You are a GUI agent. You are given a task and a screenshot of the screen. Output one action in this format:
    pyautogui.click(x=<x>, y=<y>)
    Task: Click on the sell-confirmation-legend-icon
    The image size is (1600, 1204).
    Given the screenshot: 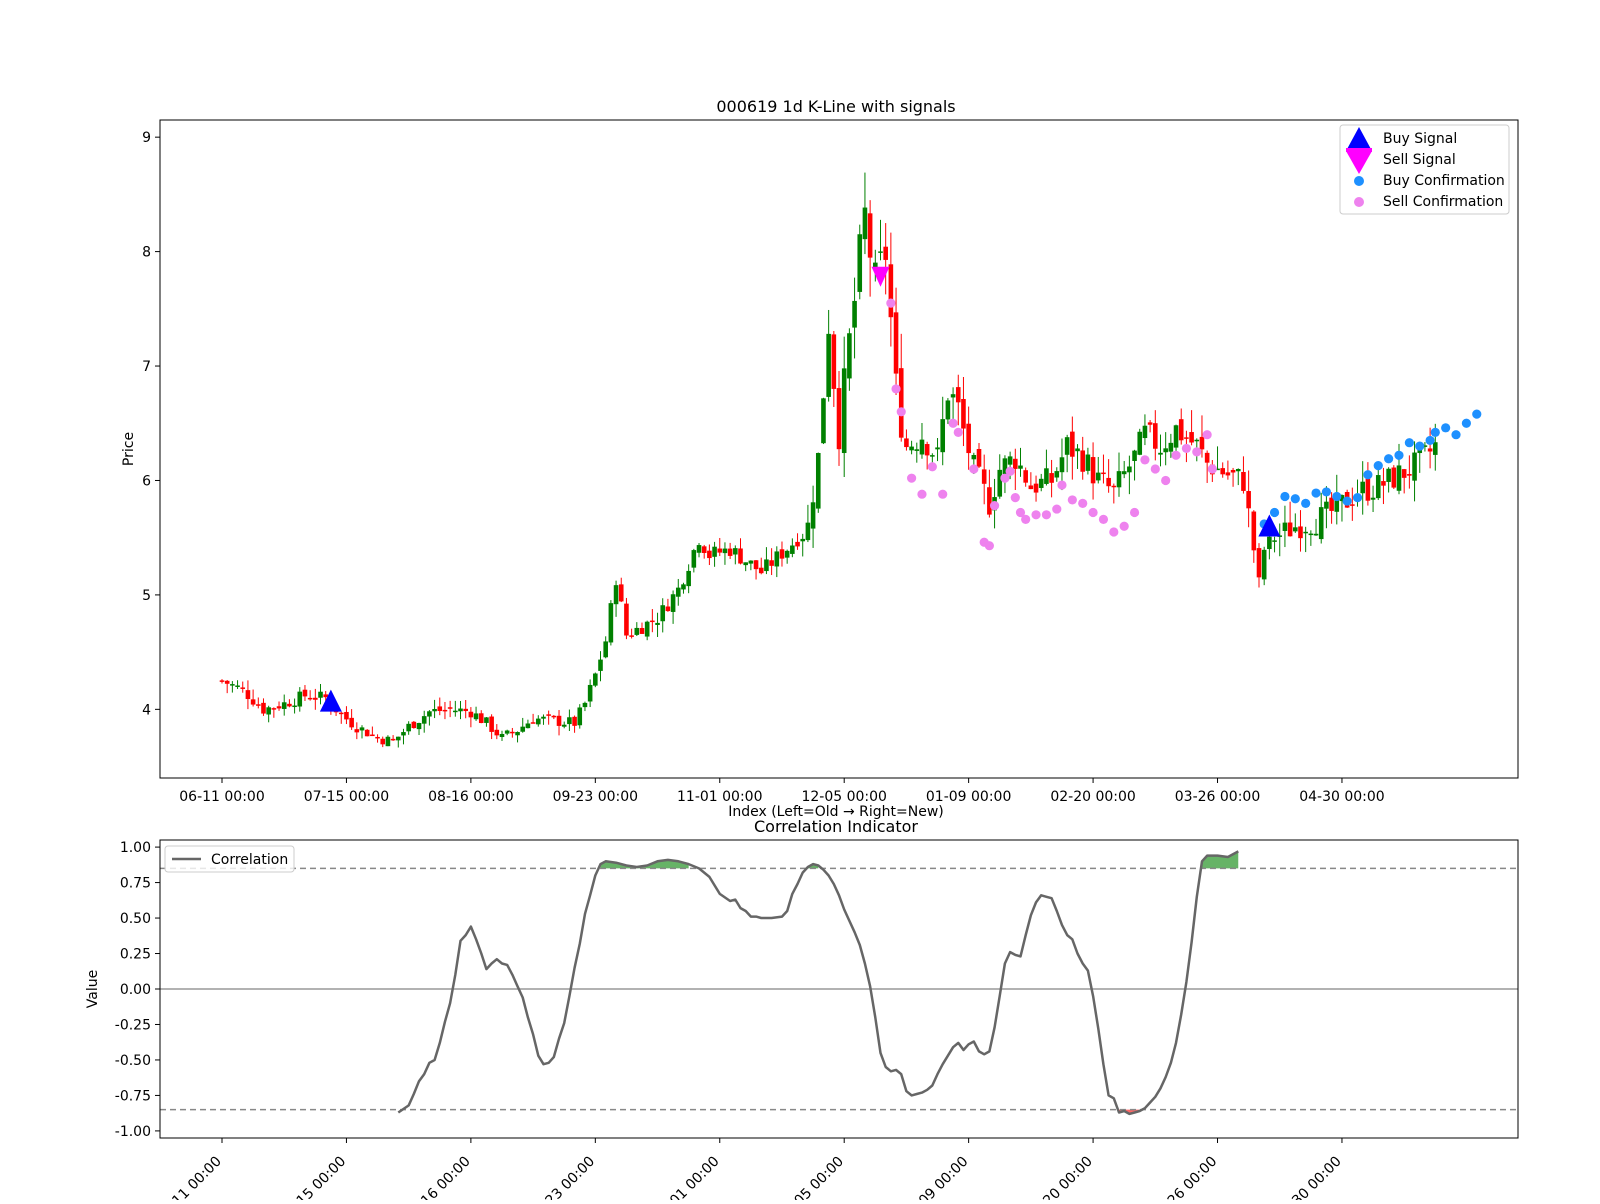 What is the action you would take?
    pyautogui.click(x=1359, y=202)
    